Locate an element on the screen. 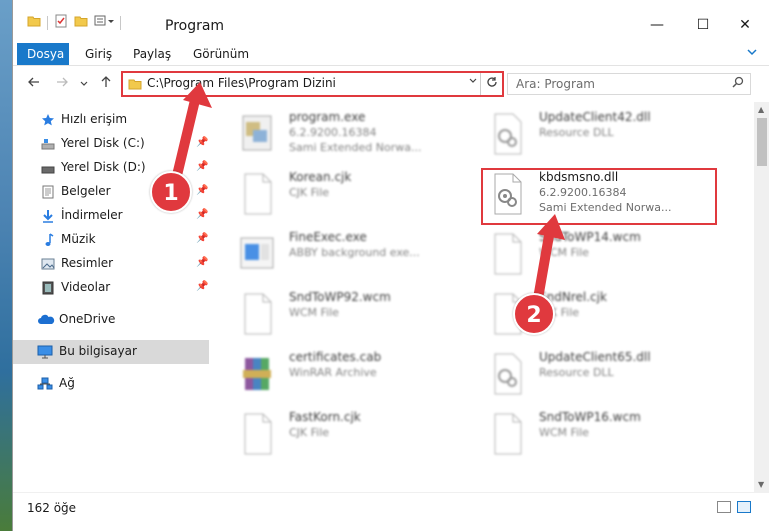  sidebar-item-label: Resimler is located at coordinates (87, 263).